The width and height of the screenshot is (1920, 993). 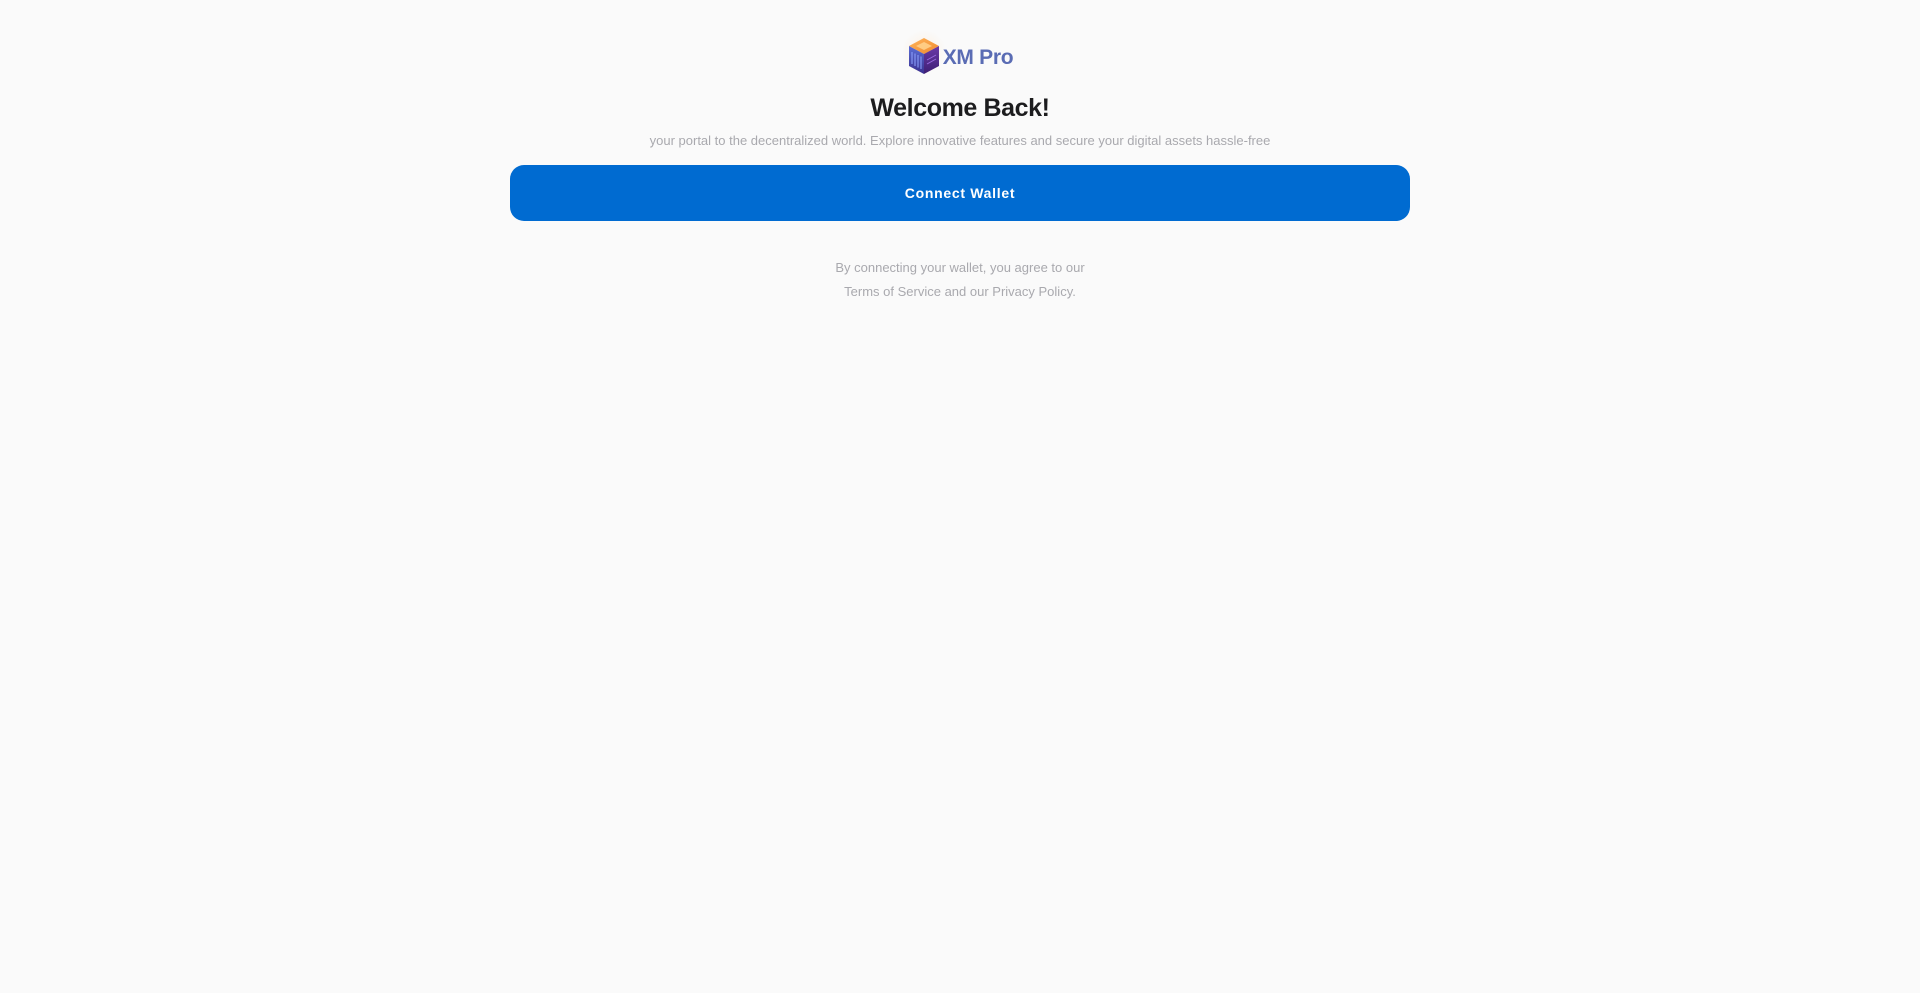 I want to click on hexagon-cube-logo-icon, so click(x=923, y=53).